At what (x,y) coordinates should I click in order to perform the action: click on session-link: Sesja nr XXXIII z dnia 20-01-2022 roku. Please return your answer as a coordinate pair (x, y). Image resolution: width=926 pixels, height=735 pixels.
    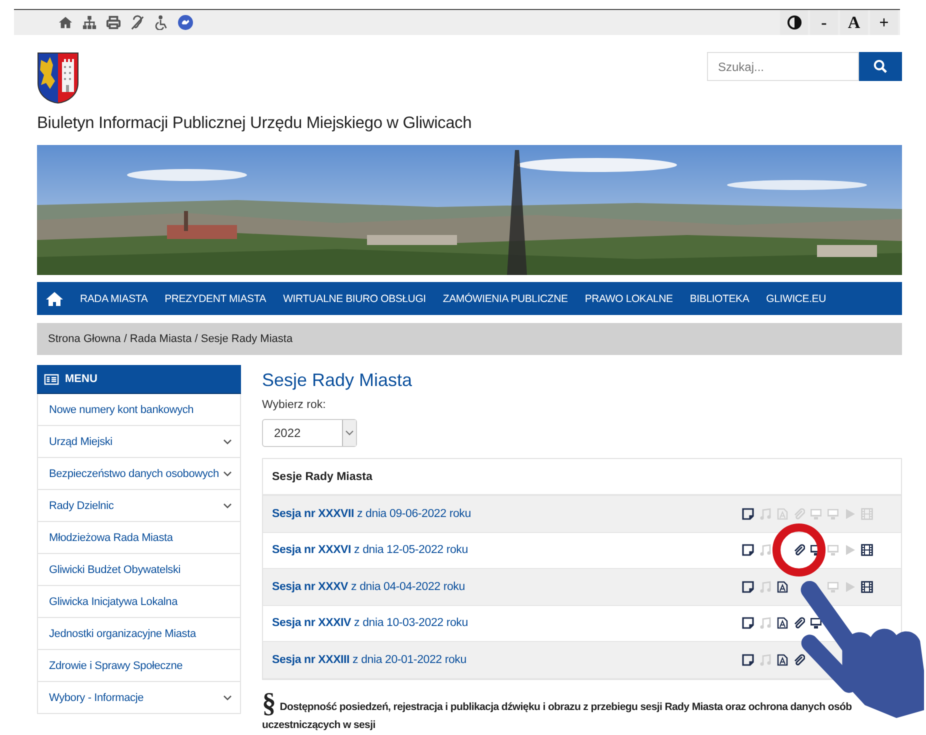
    Looking at the image, I should click on (369, 660).